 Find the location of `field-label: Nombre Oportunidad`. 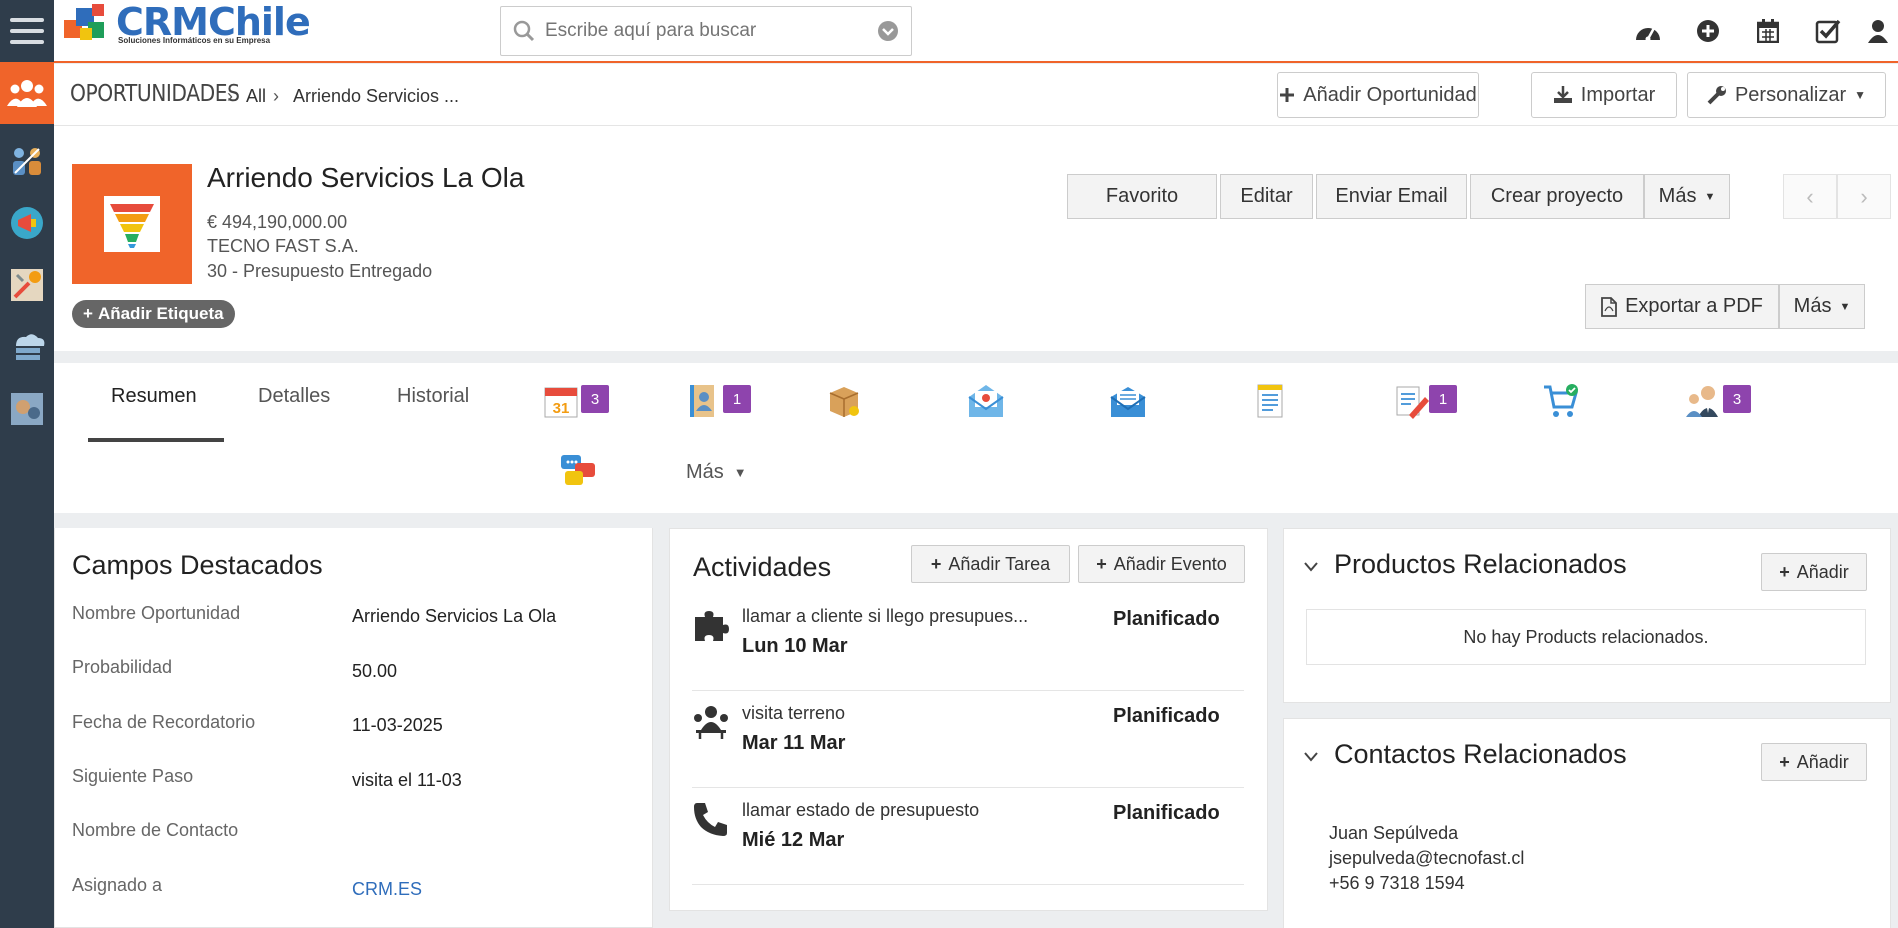

field-label: Nombre Oportunidad is located at coordinates (156, 613).